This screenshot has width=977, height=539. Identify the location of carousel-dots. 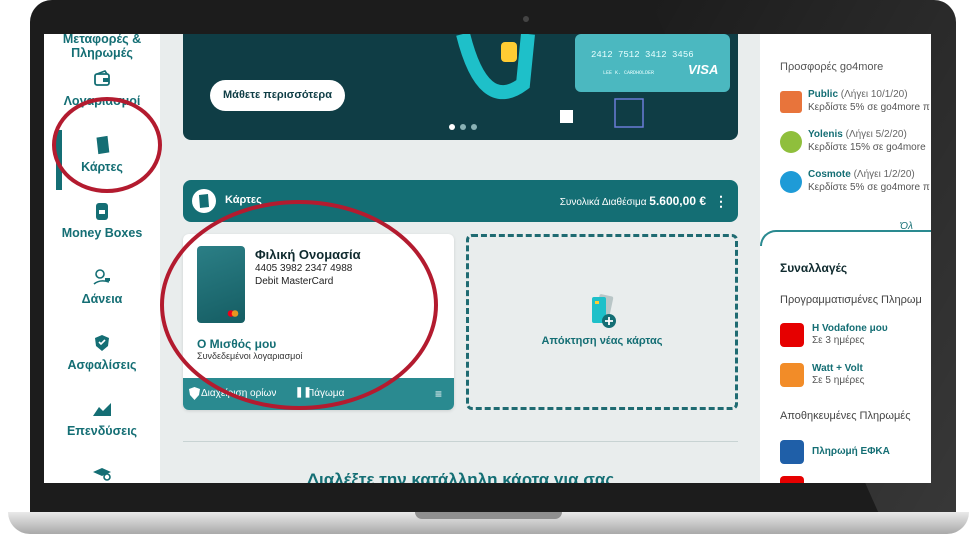
(465, 126).